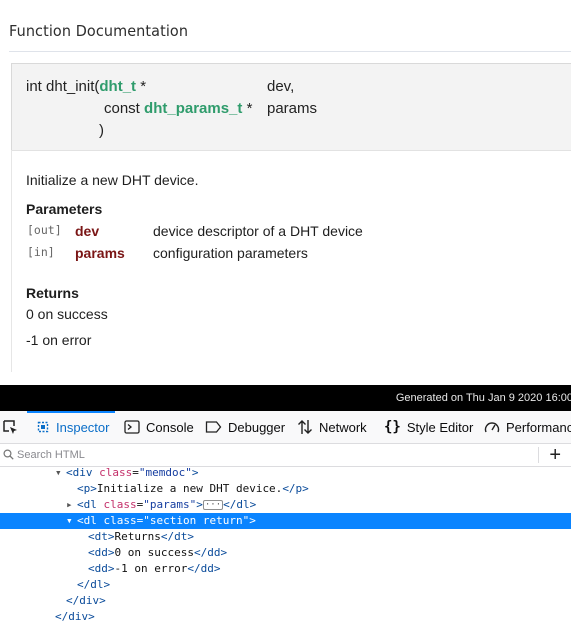  I want to click on tree-node-dd: <dd>-1 on error</dd>, so click(285, 569).